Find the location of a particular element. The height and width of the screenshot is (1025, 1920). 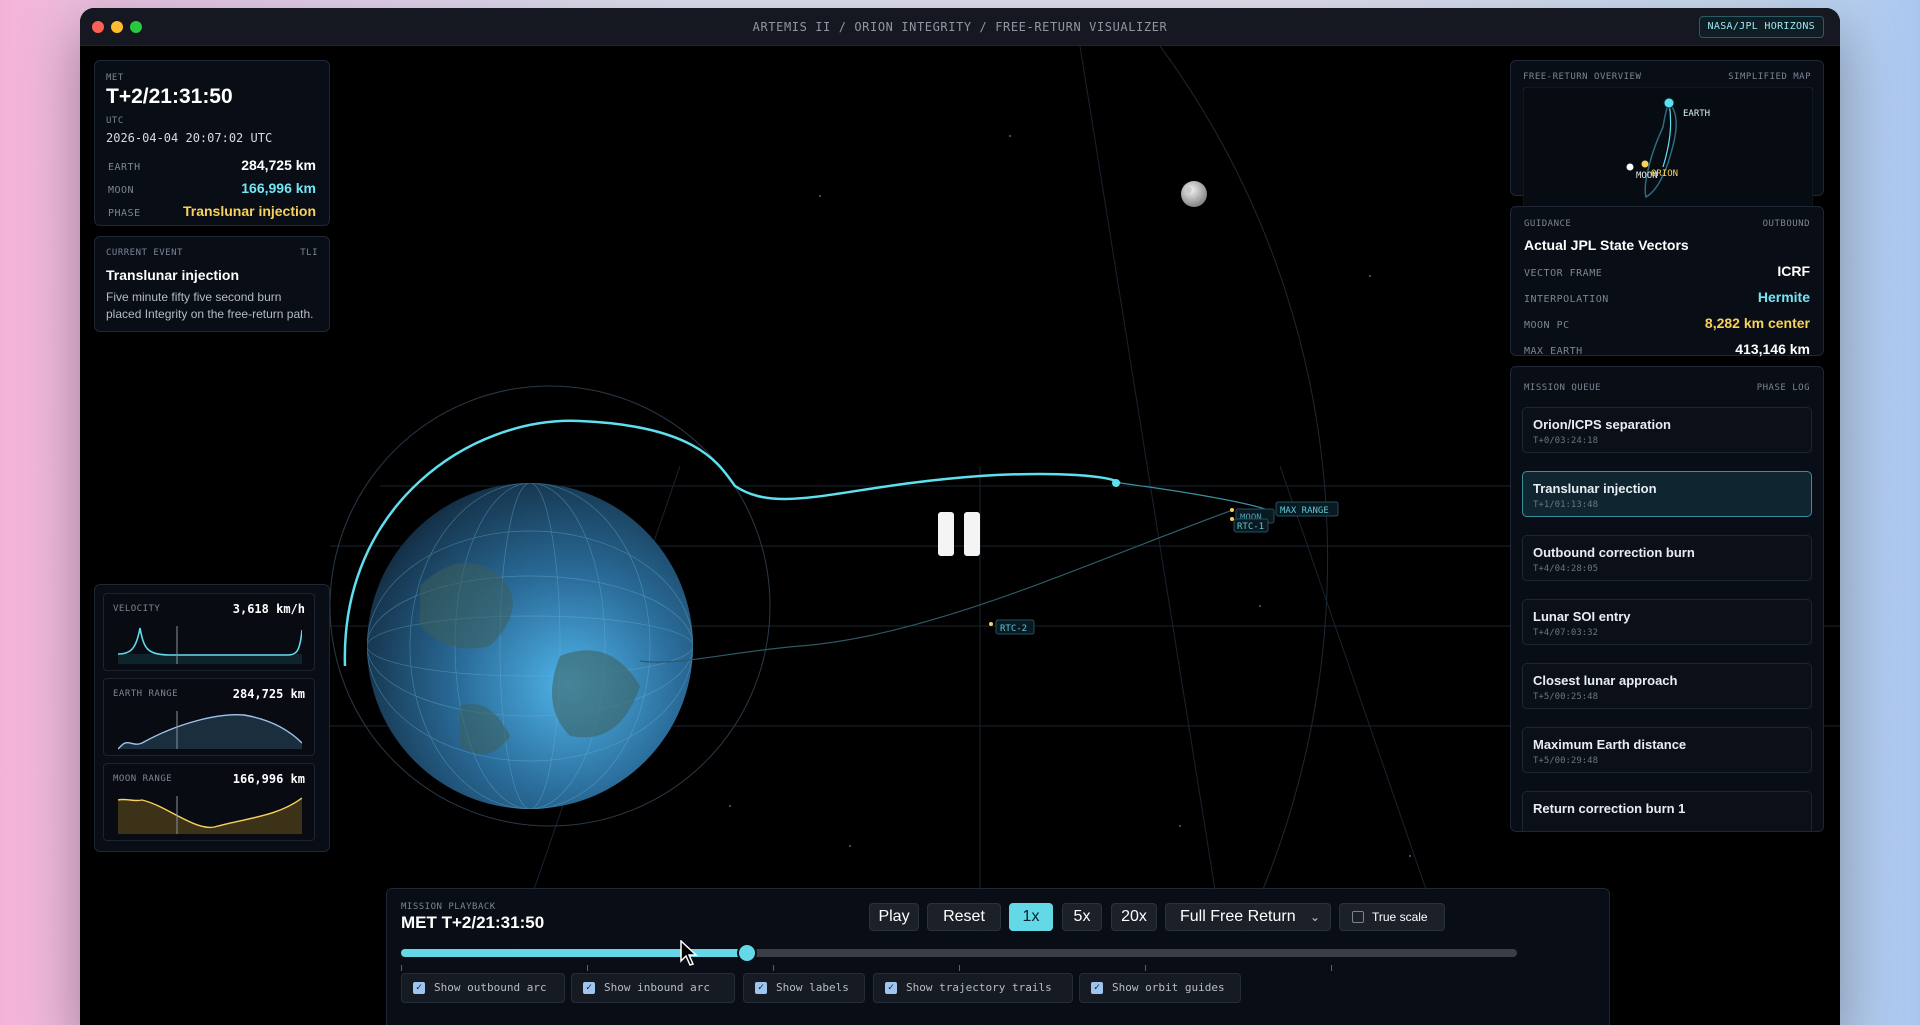

scrubber-ticks is located at coordinates (959, 968).